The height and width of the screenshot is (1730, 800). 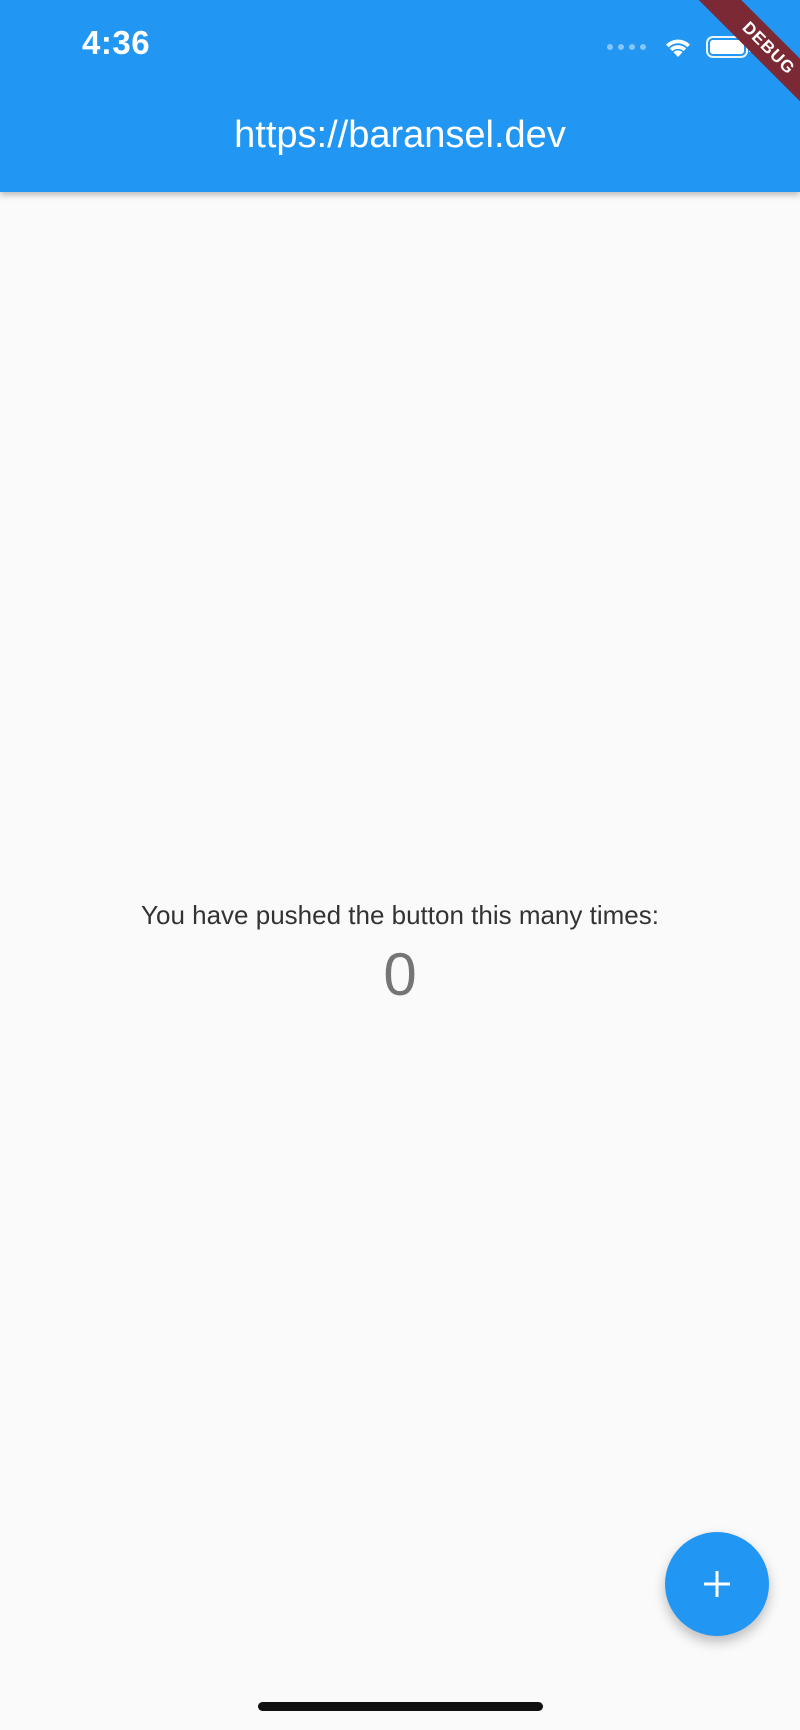 I want to click on app-bar: 4:36 https://baransel.dev, so click(x=400, y=96).